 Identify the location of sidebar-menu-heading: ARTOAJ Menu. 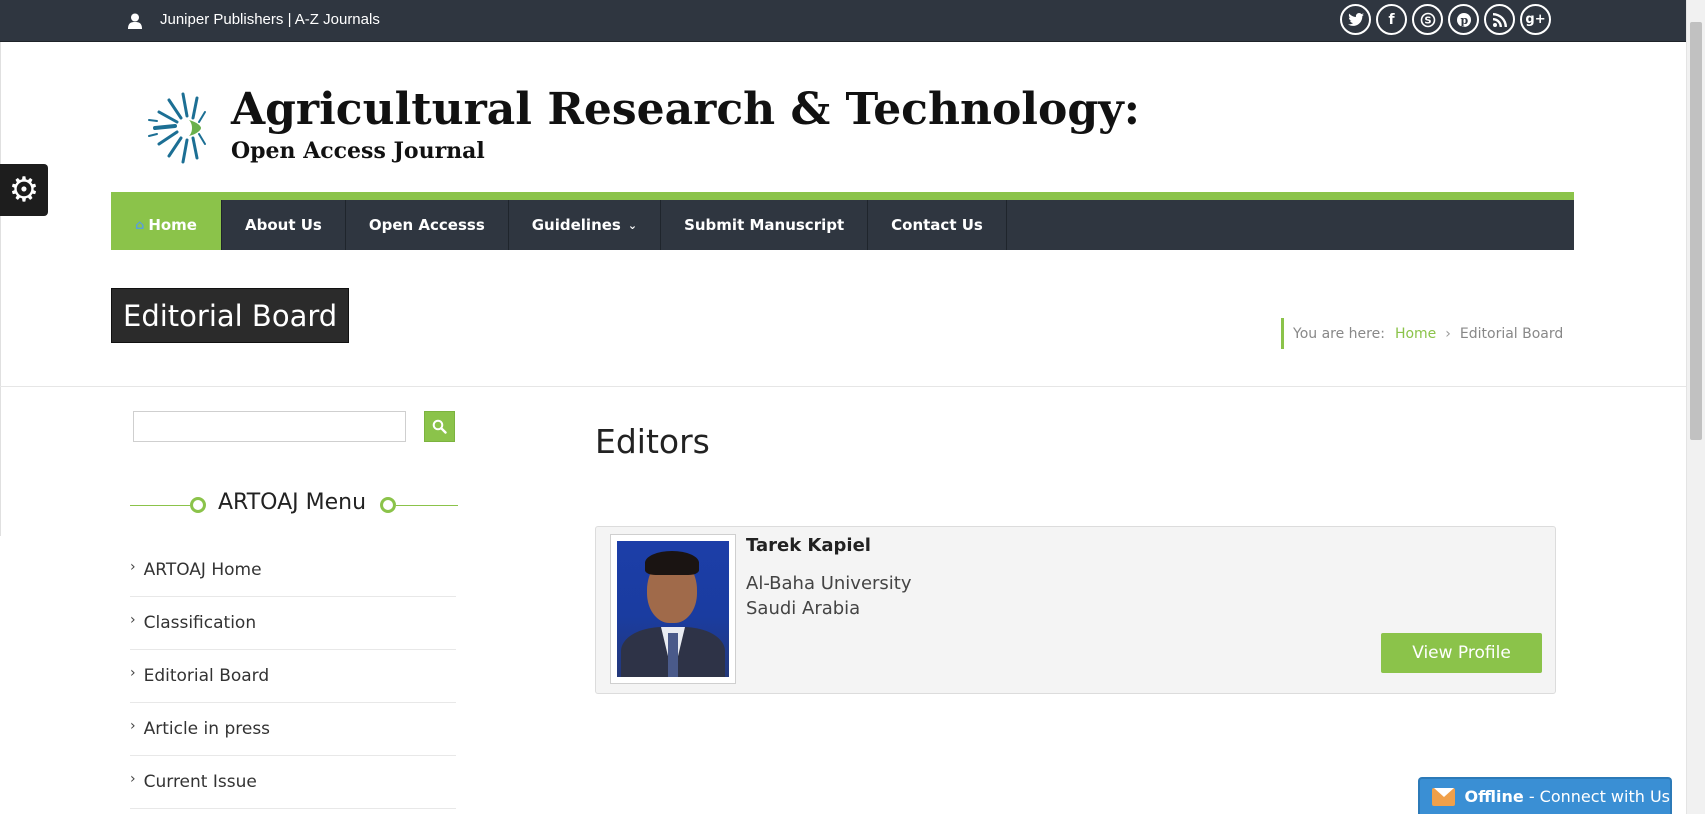
(294, 505).